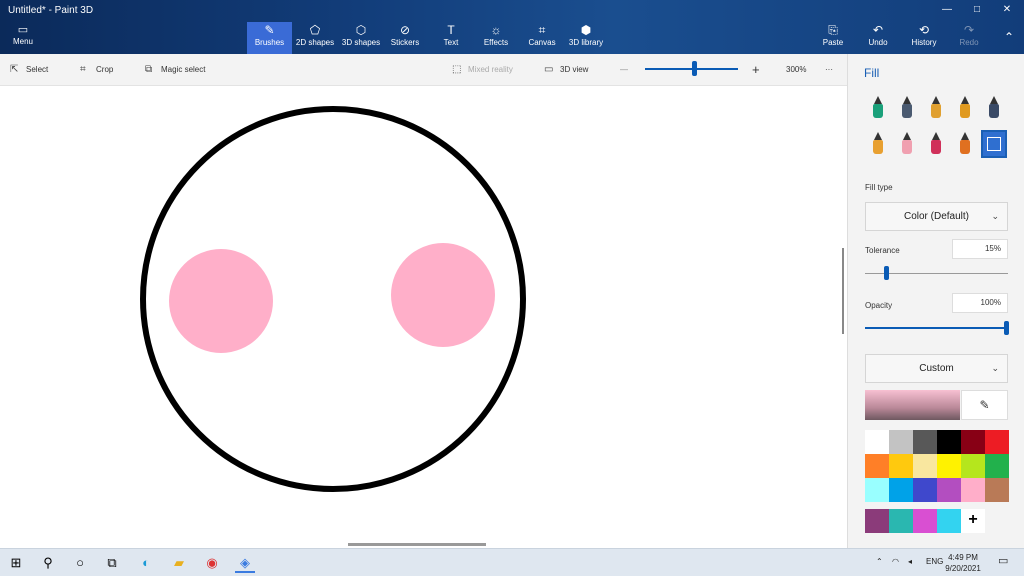 The image size is (1024, 576). Describe the element at coordinates (405, 38) in the screenshot. I see `tab-stickers: ⊘ Stickers` at that location.